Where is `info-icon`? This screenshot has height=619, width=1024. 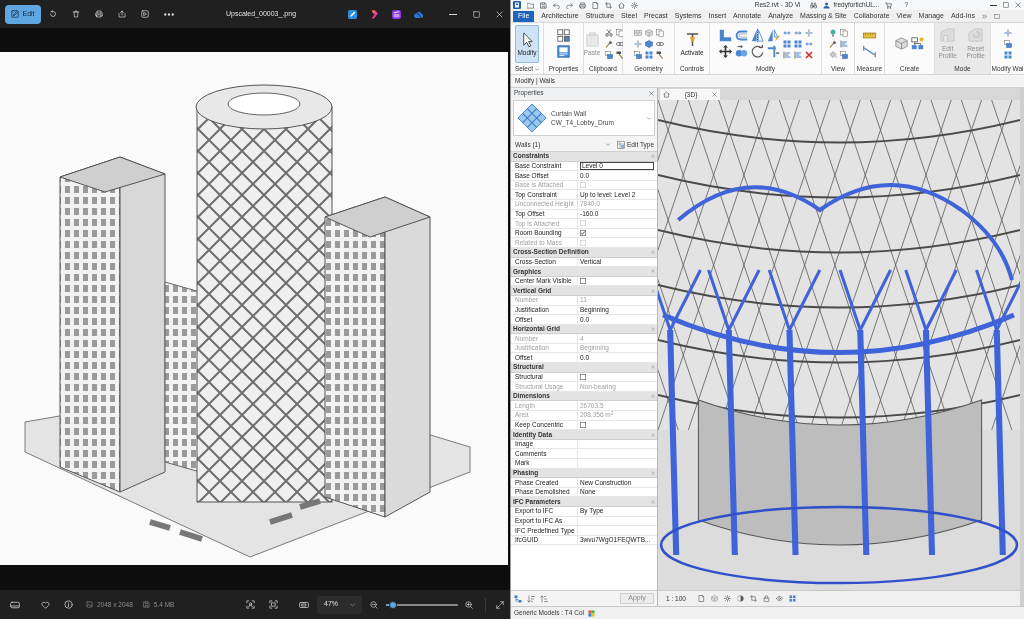
info-icon is located at coordinates (68, 604).